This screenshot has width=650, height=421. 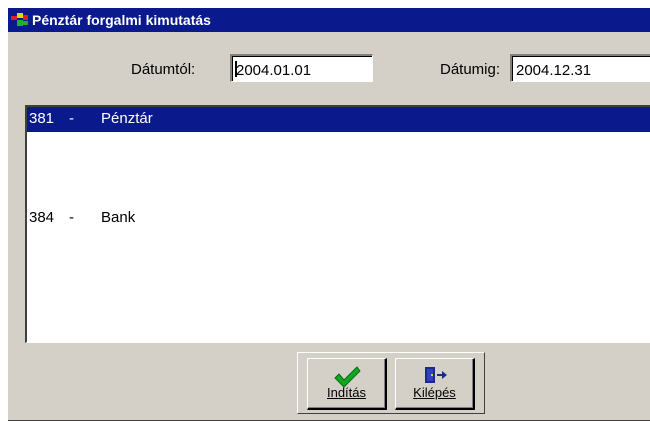 I want to click on account-code: 384, so click(x=42, y=217).